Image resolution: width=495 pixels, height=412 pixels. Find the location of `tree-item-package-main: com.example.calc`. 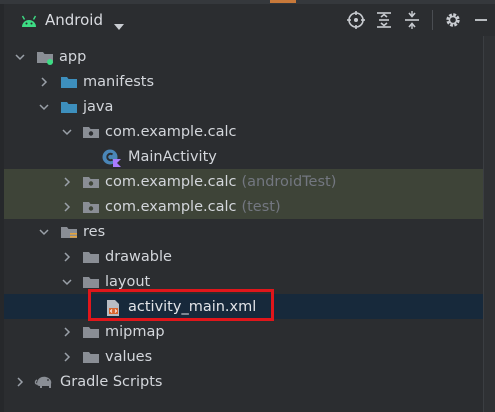

tree-item-package-main: com.example.calc is located at coordinates (243, 131).